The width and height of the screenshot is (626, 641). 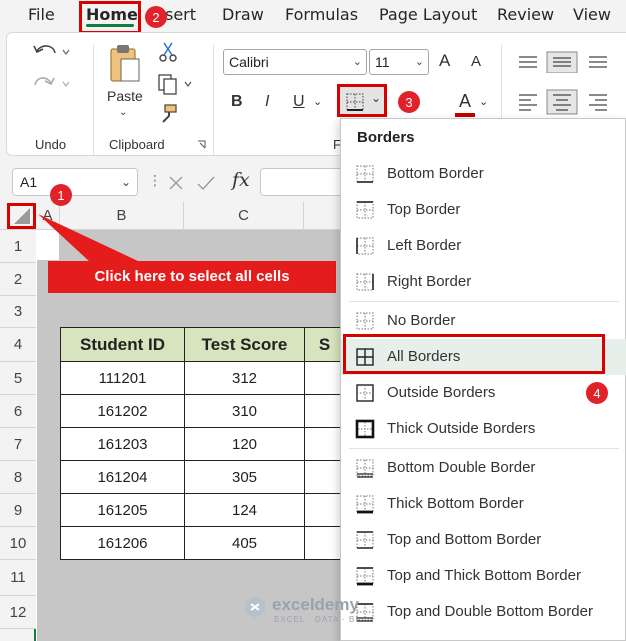 What do you see at coordinates (244, 344) in the screenshot?
I see `header-test-score: Test Score` at bounding box center [244, 344].